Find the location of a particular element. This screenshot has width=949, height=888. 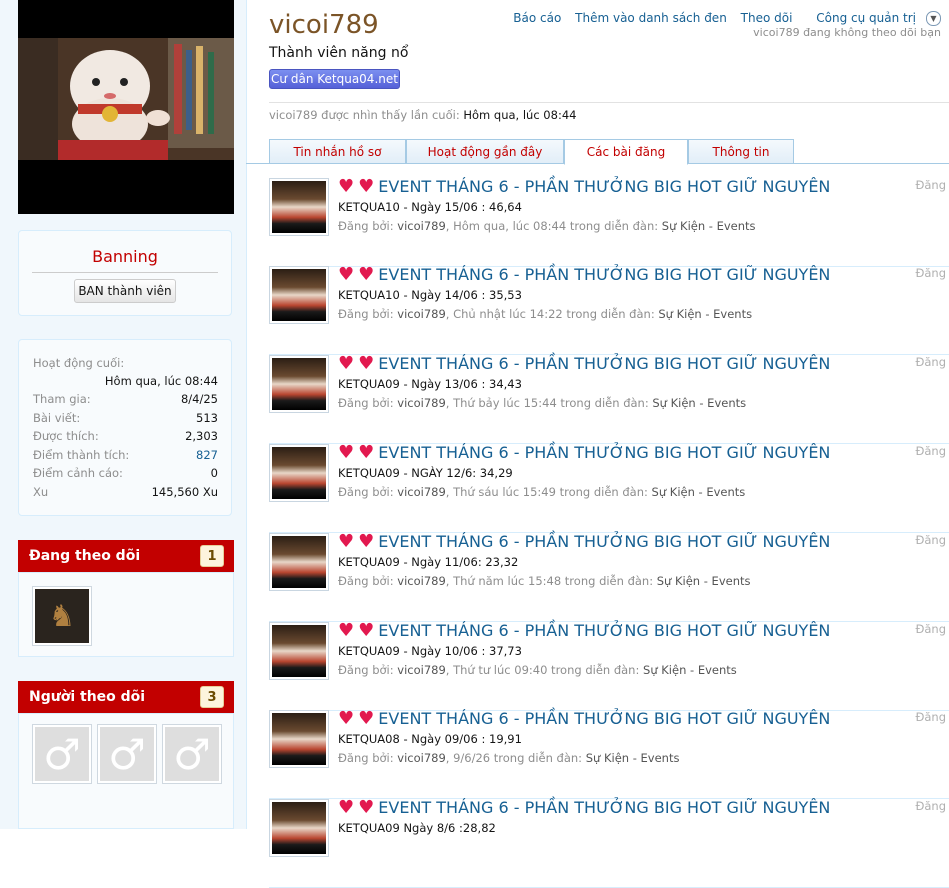

chevron-down-icon: ▼ is located at coordinates (933, 18).